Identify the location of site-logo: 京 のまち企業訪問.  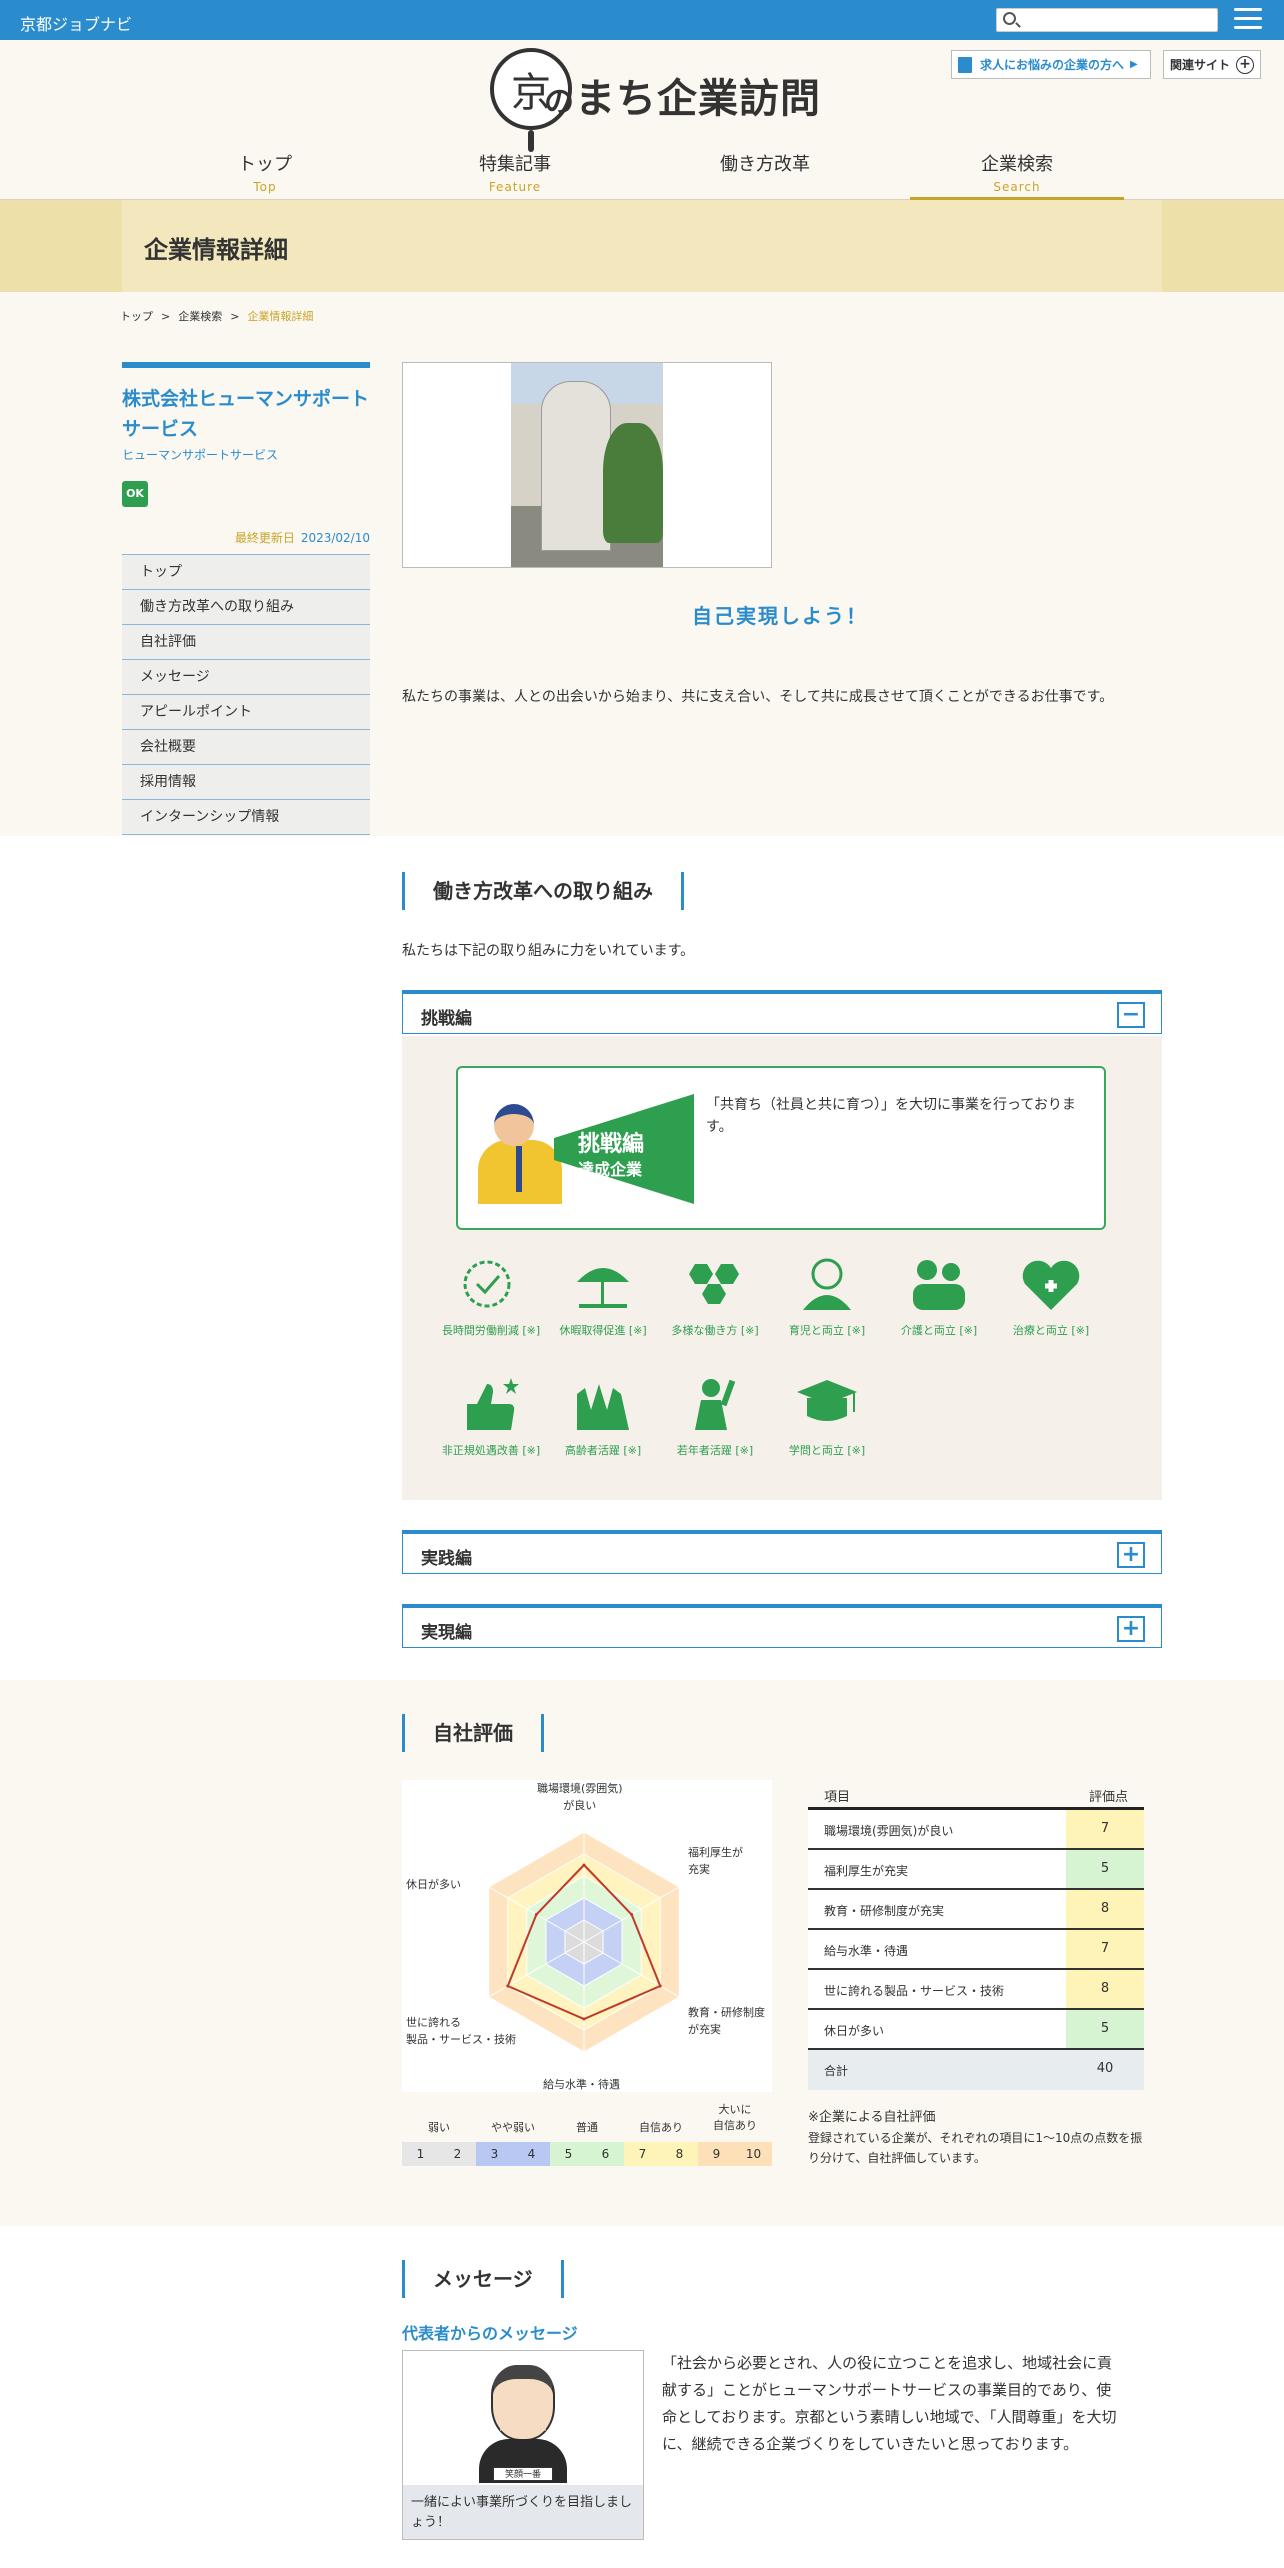
(655, 100).